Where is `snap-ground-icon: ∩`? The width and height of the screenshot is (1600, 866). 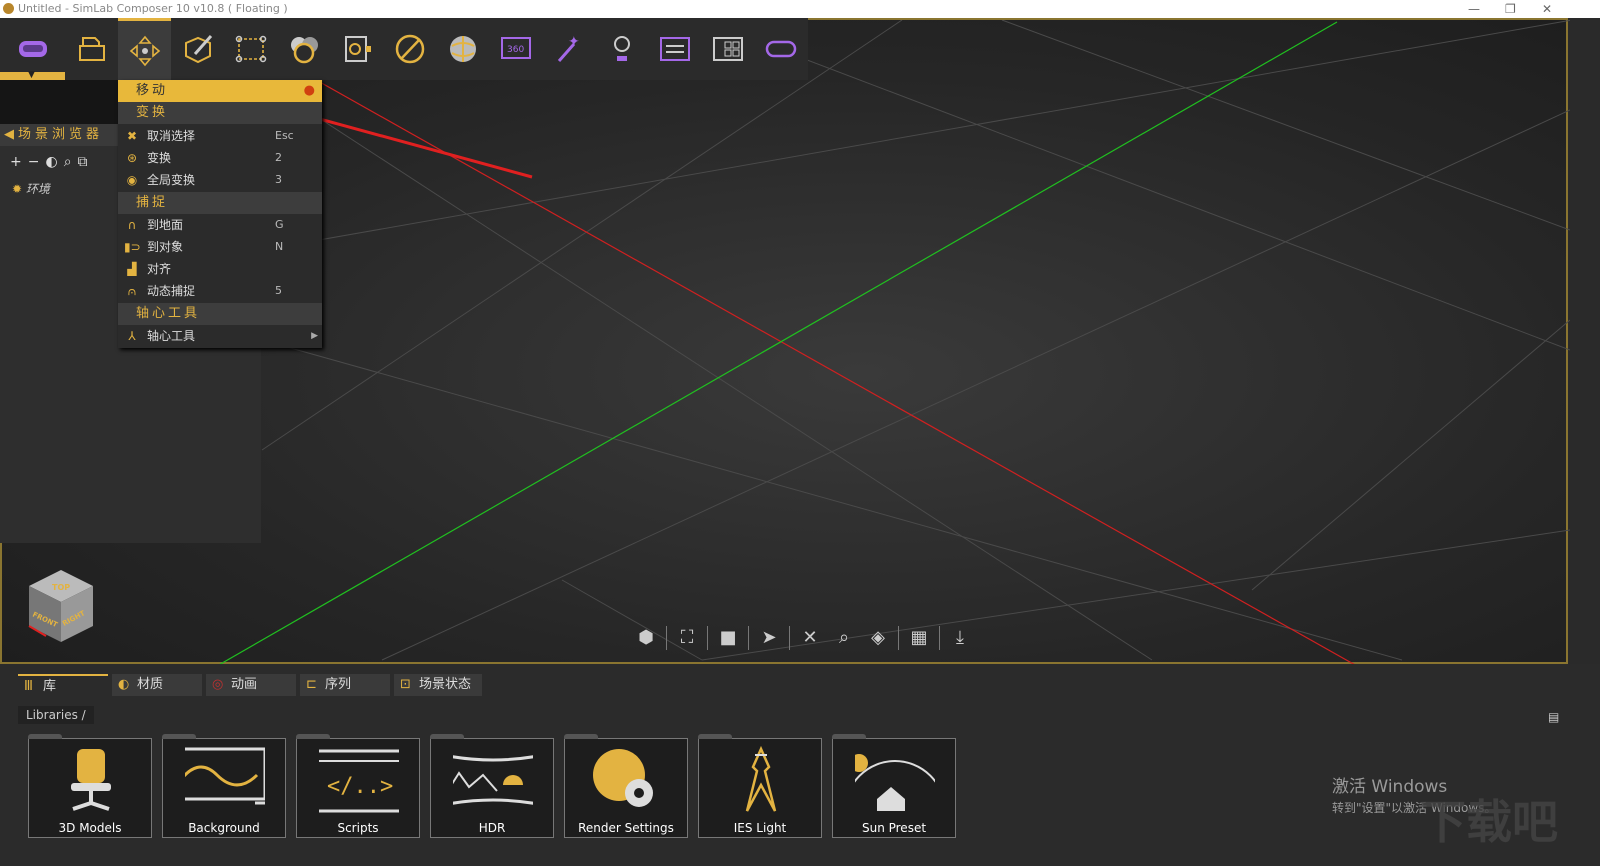
snap-ground-icon: ∩ is located at coordinates (132, 225).